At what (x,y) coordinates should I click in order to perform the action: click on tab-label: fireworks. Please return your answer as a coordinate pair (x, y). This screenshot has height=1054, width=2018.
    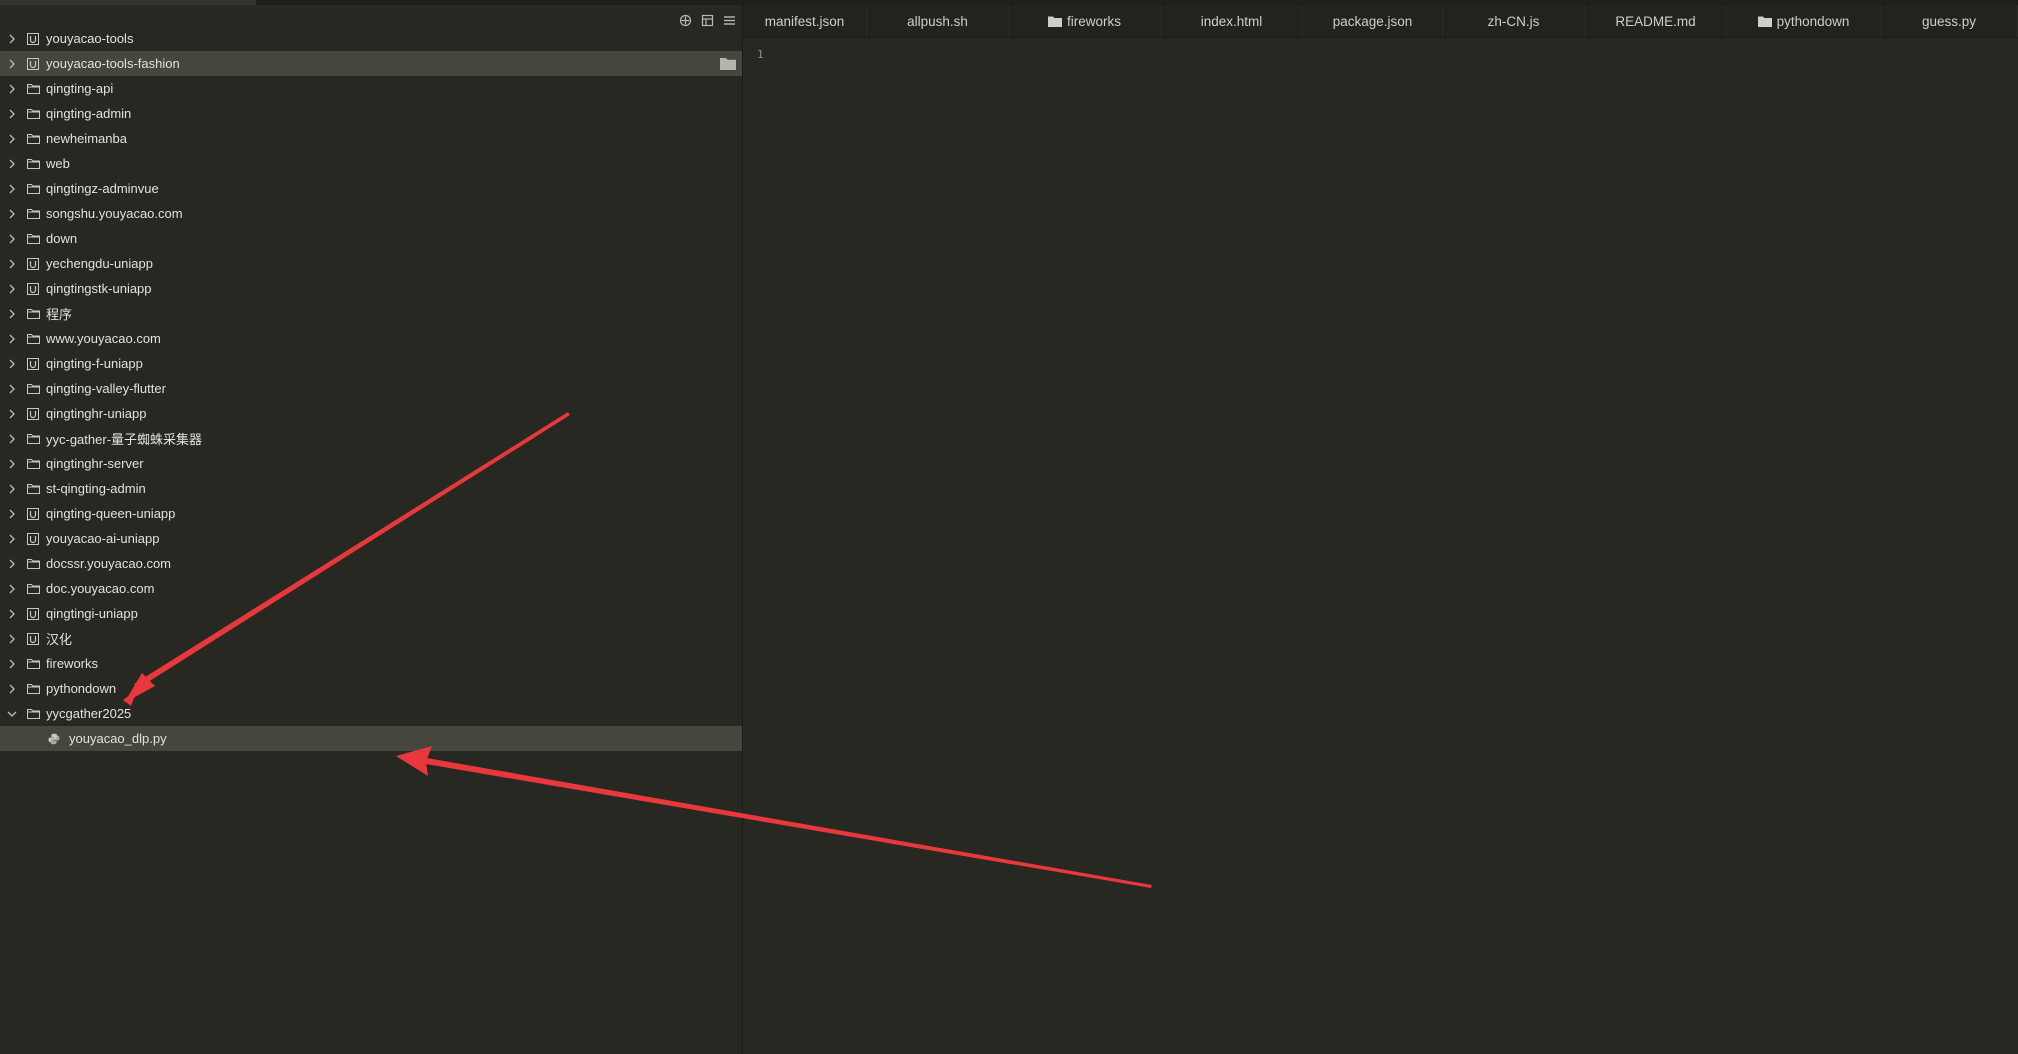
    Looking at the image, I should click on (1093, 21).